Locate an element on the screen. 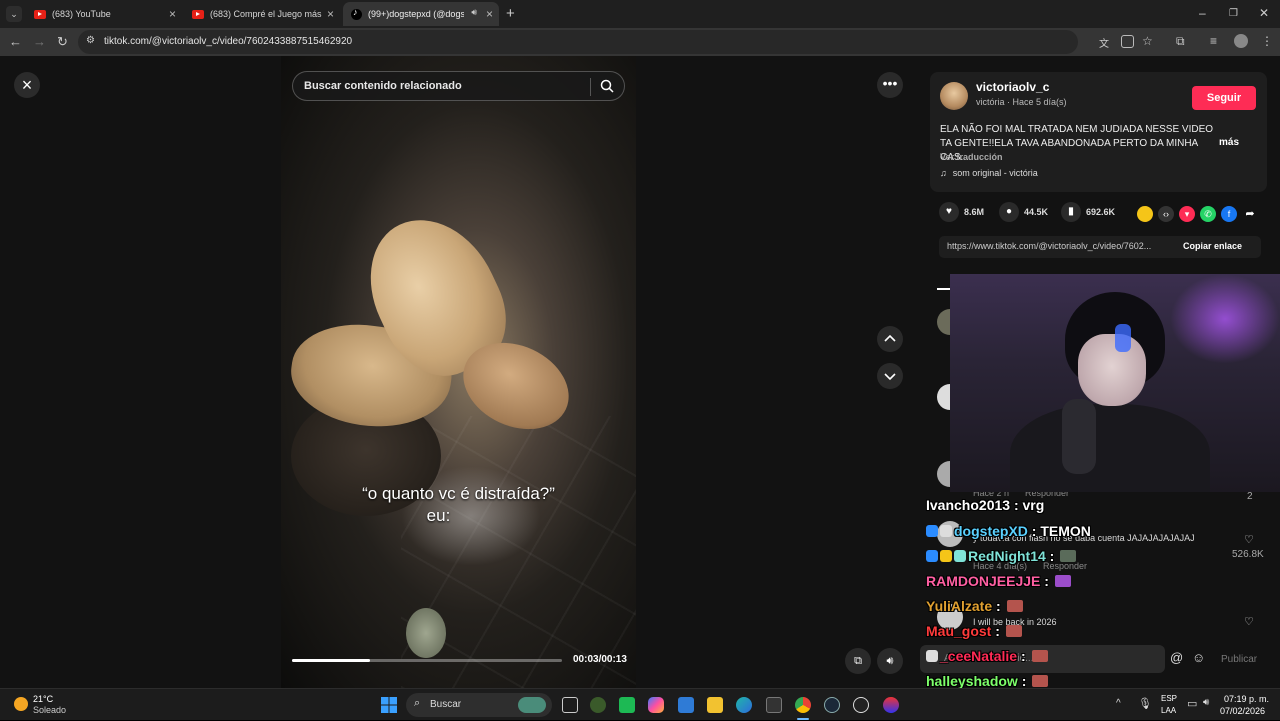 This screenshot has height=721, width=1280. clock-time: 07:19 p. m. is located at coordinates (1246, 699).